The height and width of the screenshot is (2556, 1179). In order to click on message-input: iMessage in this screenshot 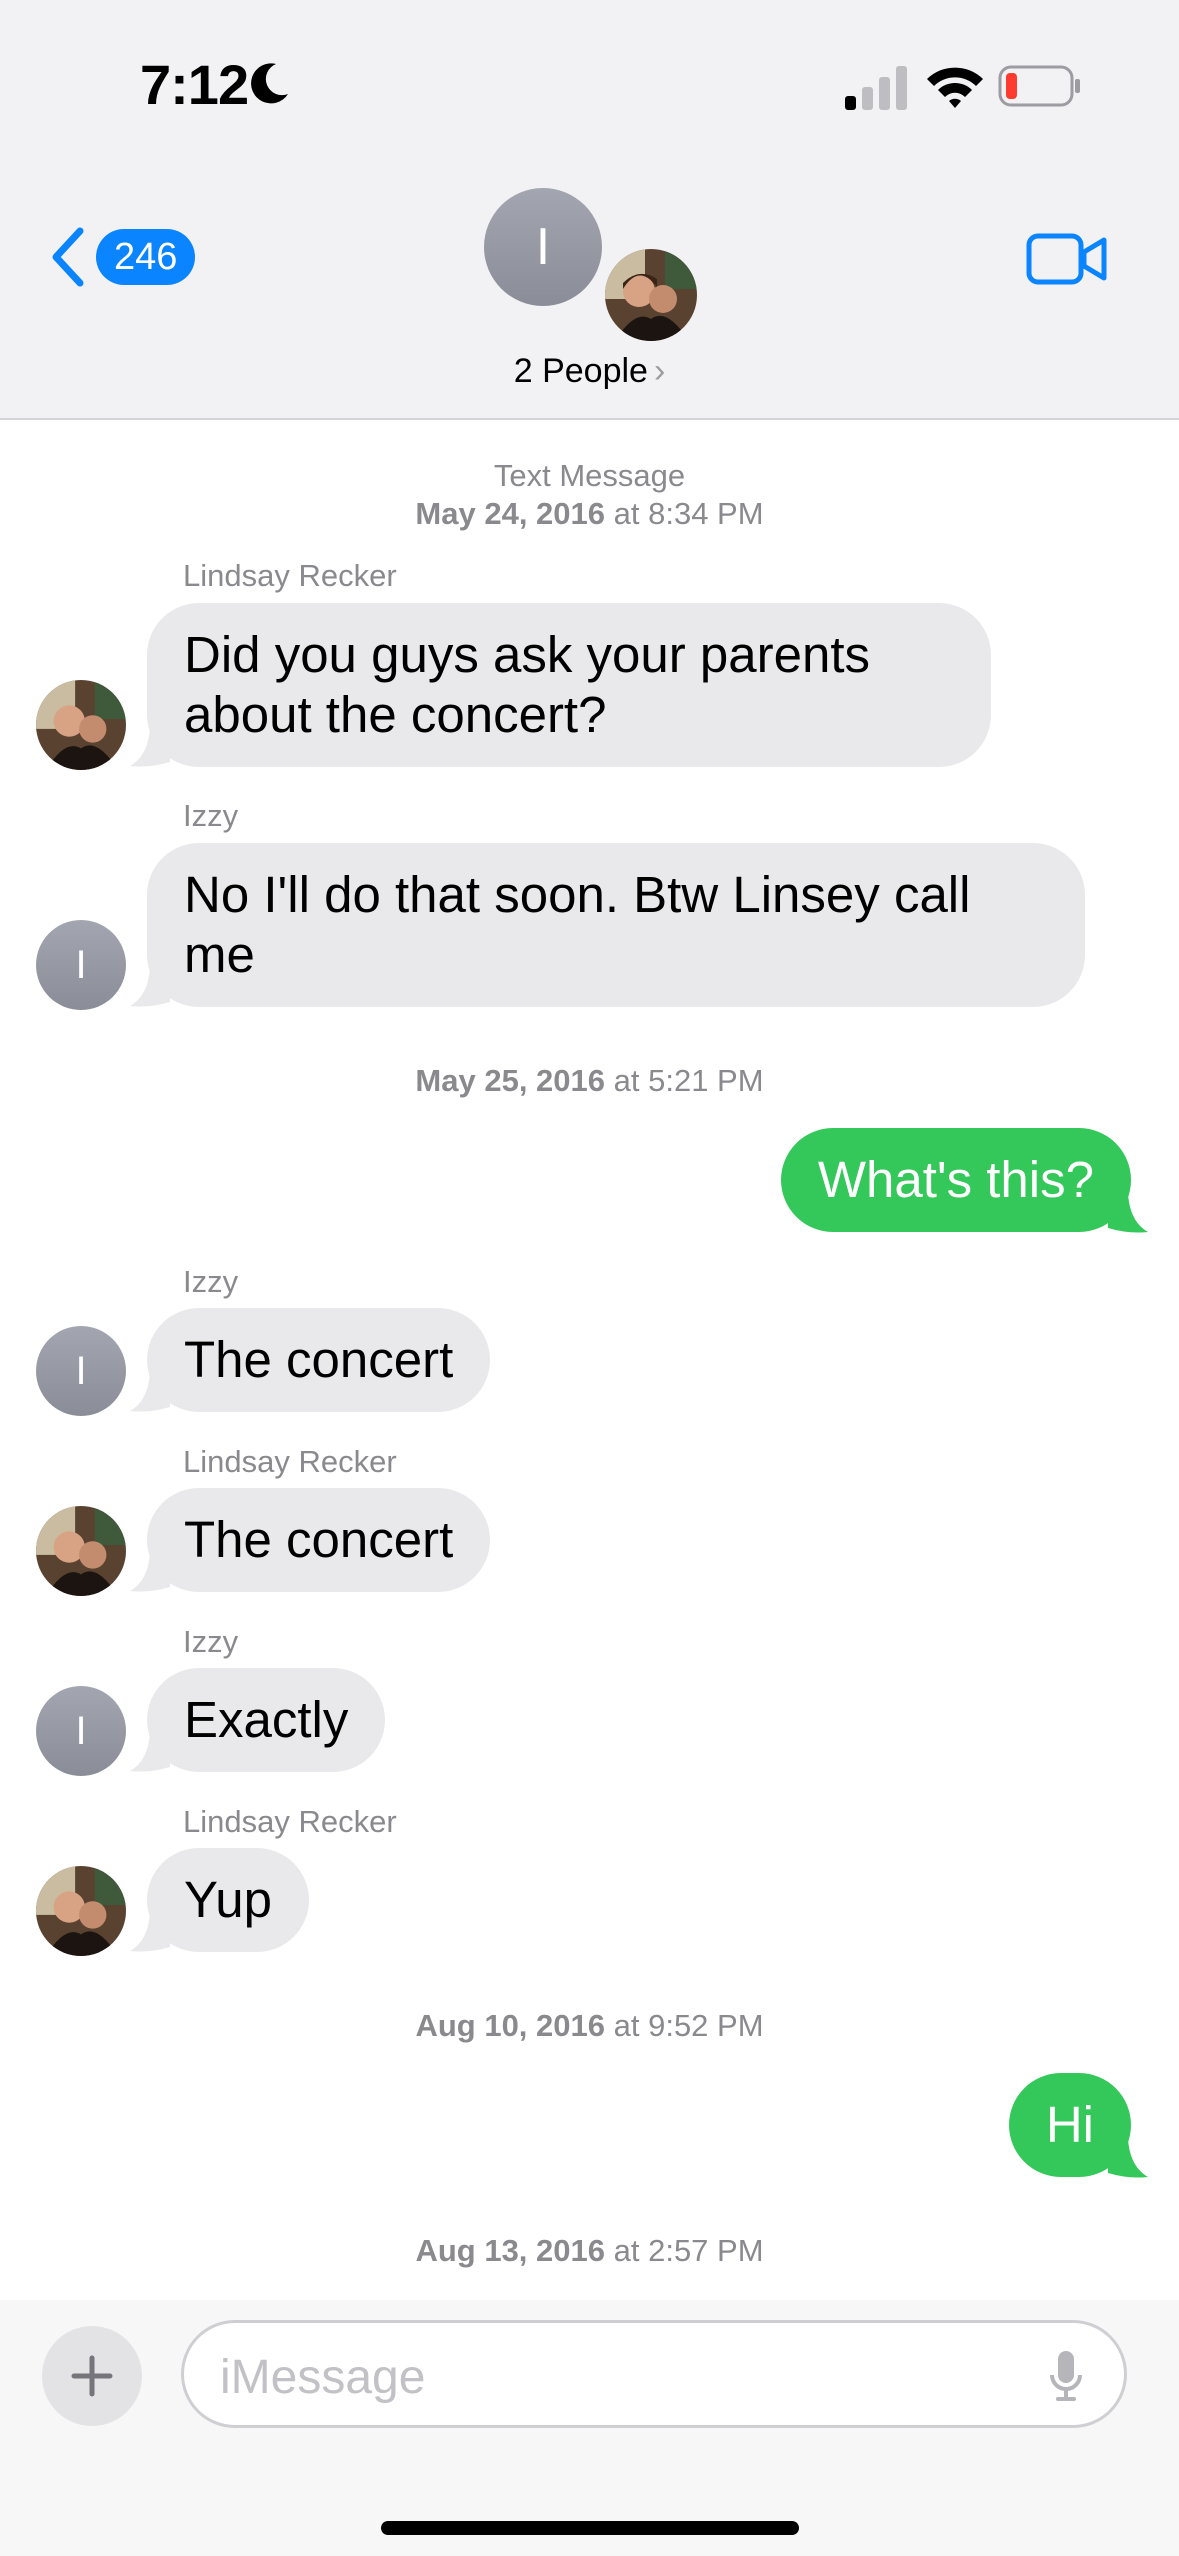, I will do `click(654, 2374)`.